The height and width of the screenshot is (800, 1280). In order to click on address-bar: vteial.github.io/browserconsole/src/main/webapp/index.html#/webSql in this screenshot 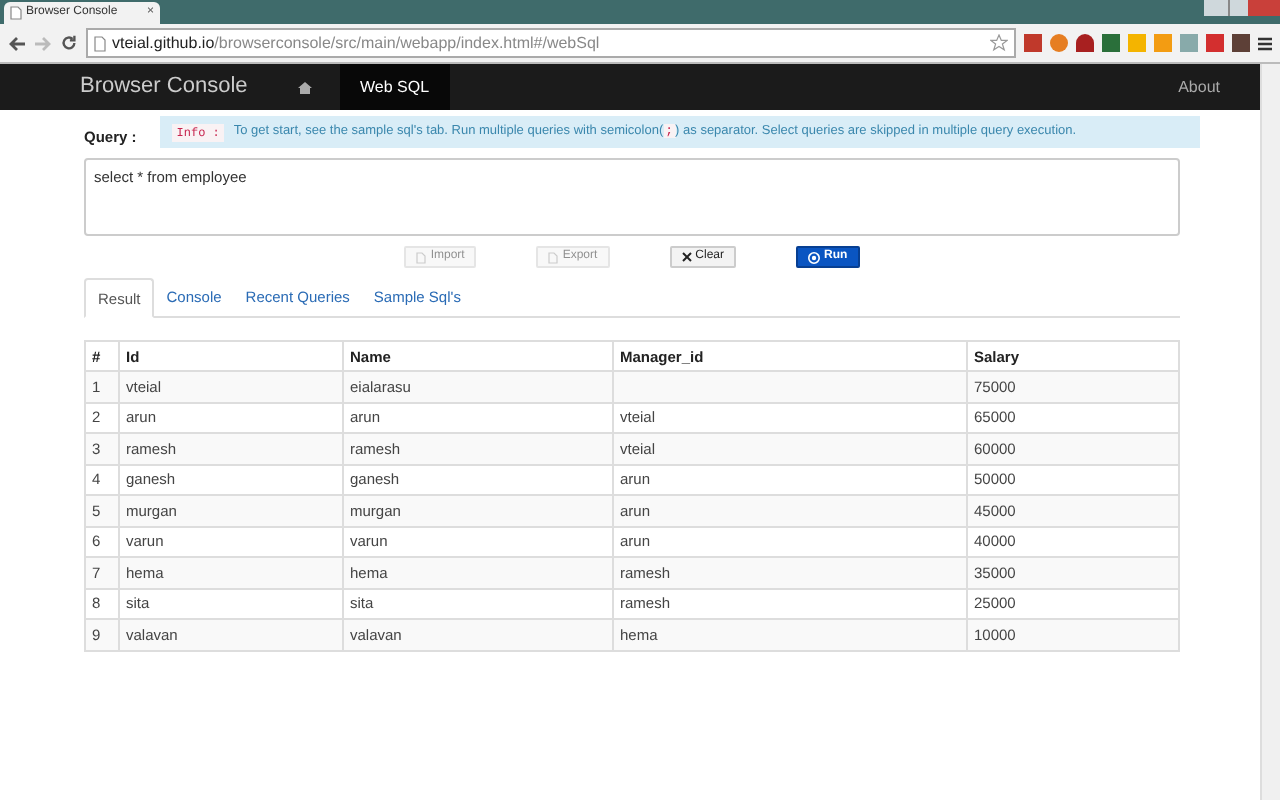, I will do `click(551, 43)`.